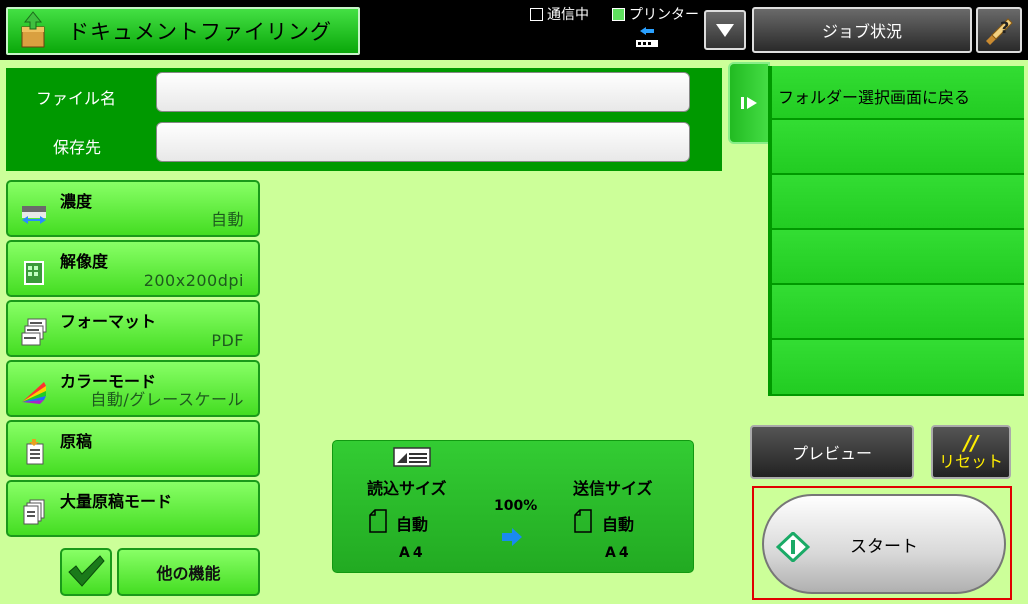 The image size is (1028, 604). I want to click on triangle-down-icon, so click(725, 30).